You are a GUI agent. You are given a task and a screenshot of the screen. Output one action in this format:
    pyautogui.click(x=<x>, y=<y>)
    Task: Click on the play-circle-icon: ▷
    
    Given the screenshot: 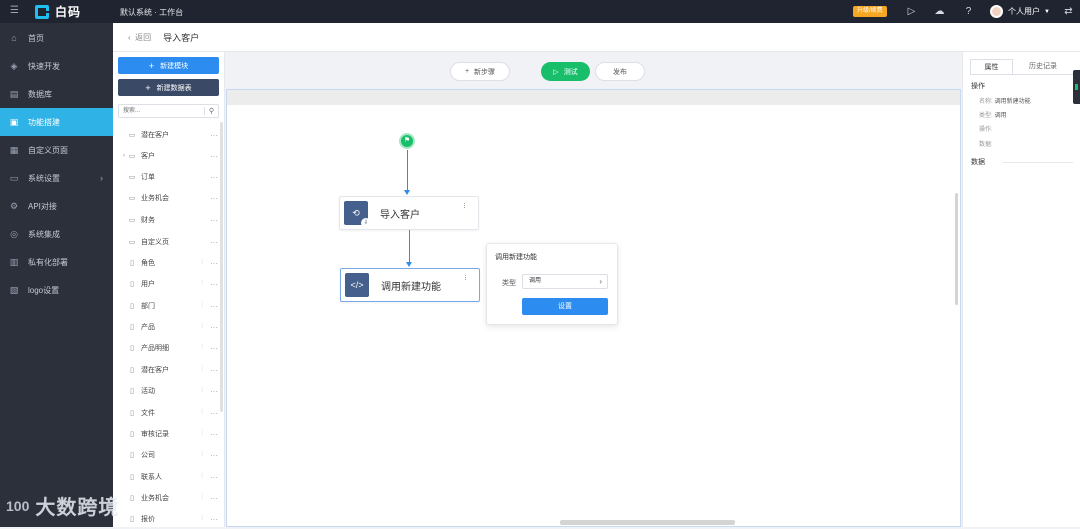 What is the action you would take?
    pyautogui.click(x=911, y=11)
    